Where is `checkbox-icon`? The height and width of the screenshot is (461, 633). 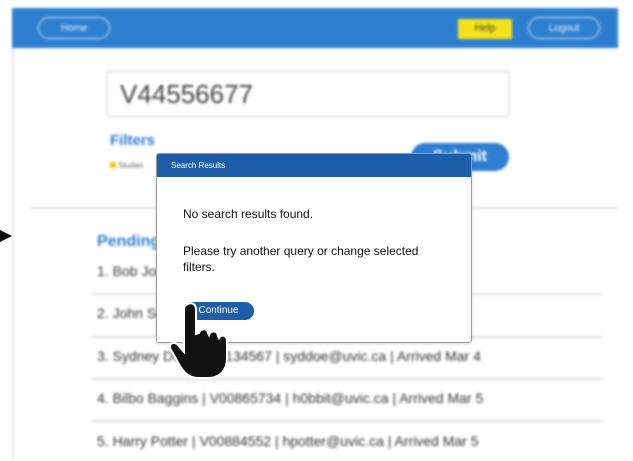
checkbox-icon is located at coordinates (113, 165).